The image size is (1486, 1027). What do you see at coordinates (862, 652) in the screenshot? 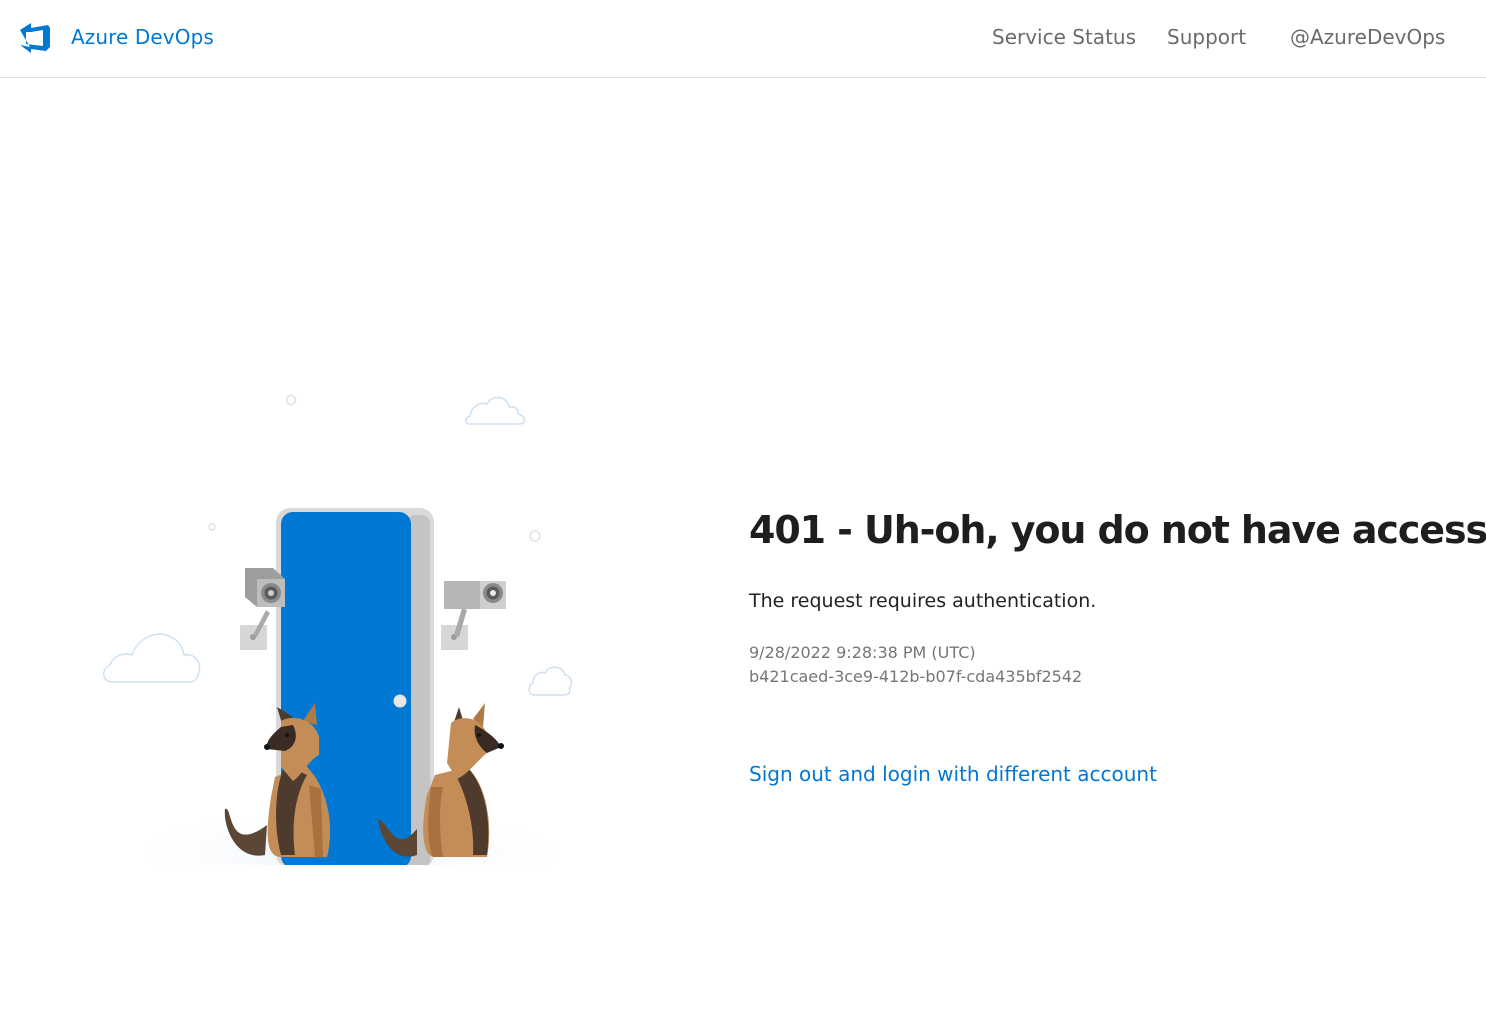
I see `error-timestamp: 9/28/2022 9:28:38 PM (UTC)` at bounding box center [862, 652].